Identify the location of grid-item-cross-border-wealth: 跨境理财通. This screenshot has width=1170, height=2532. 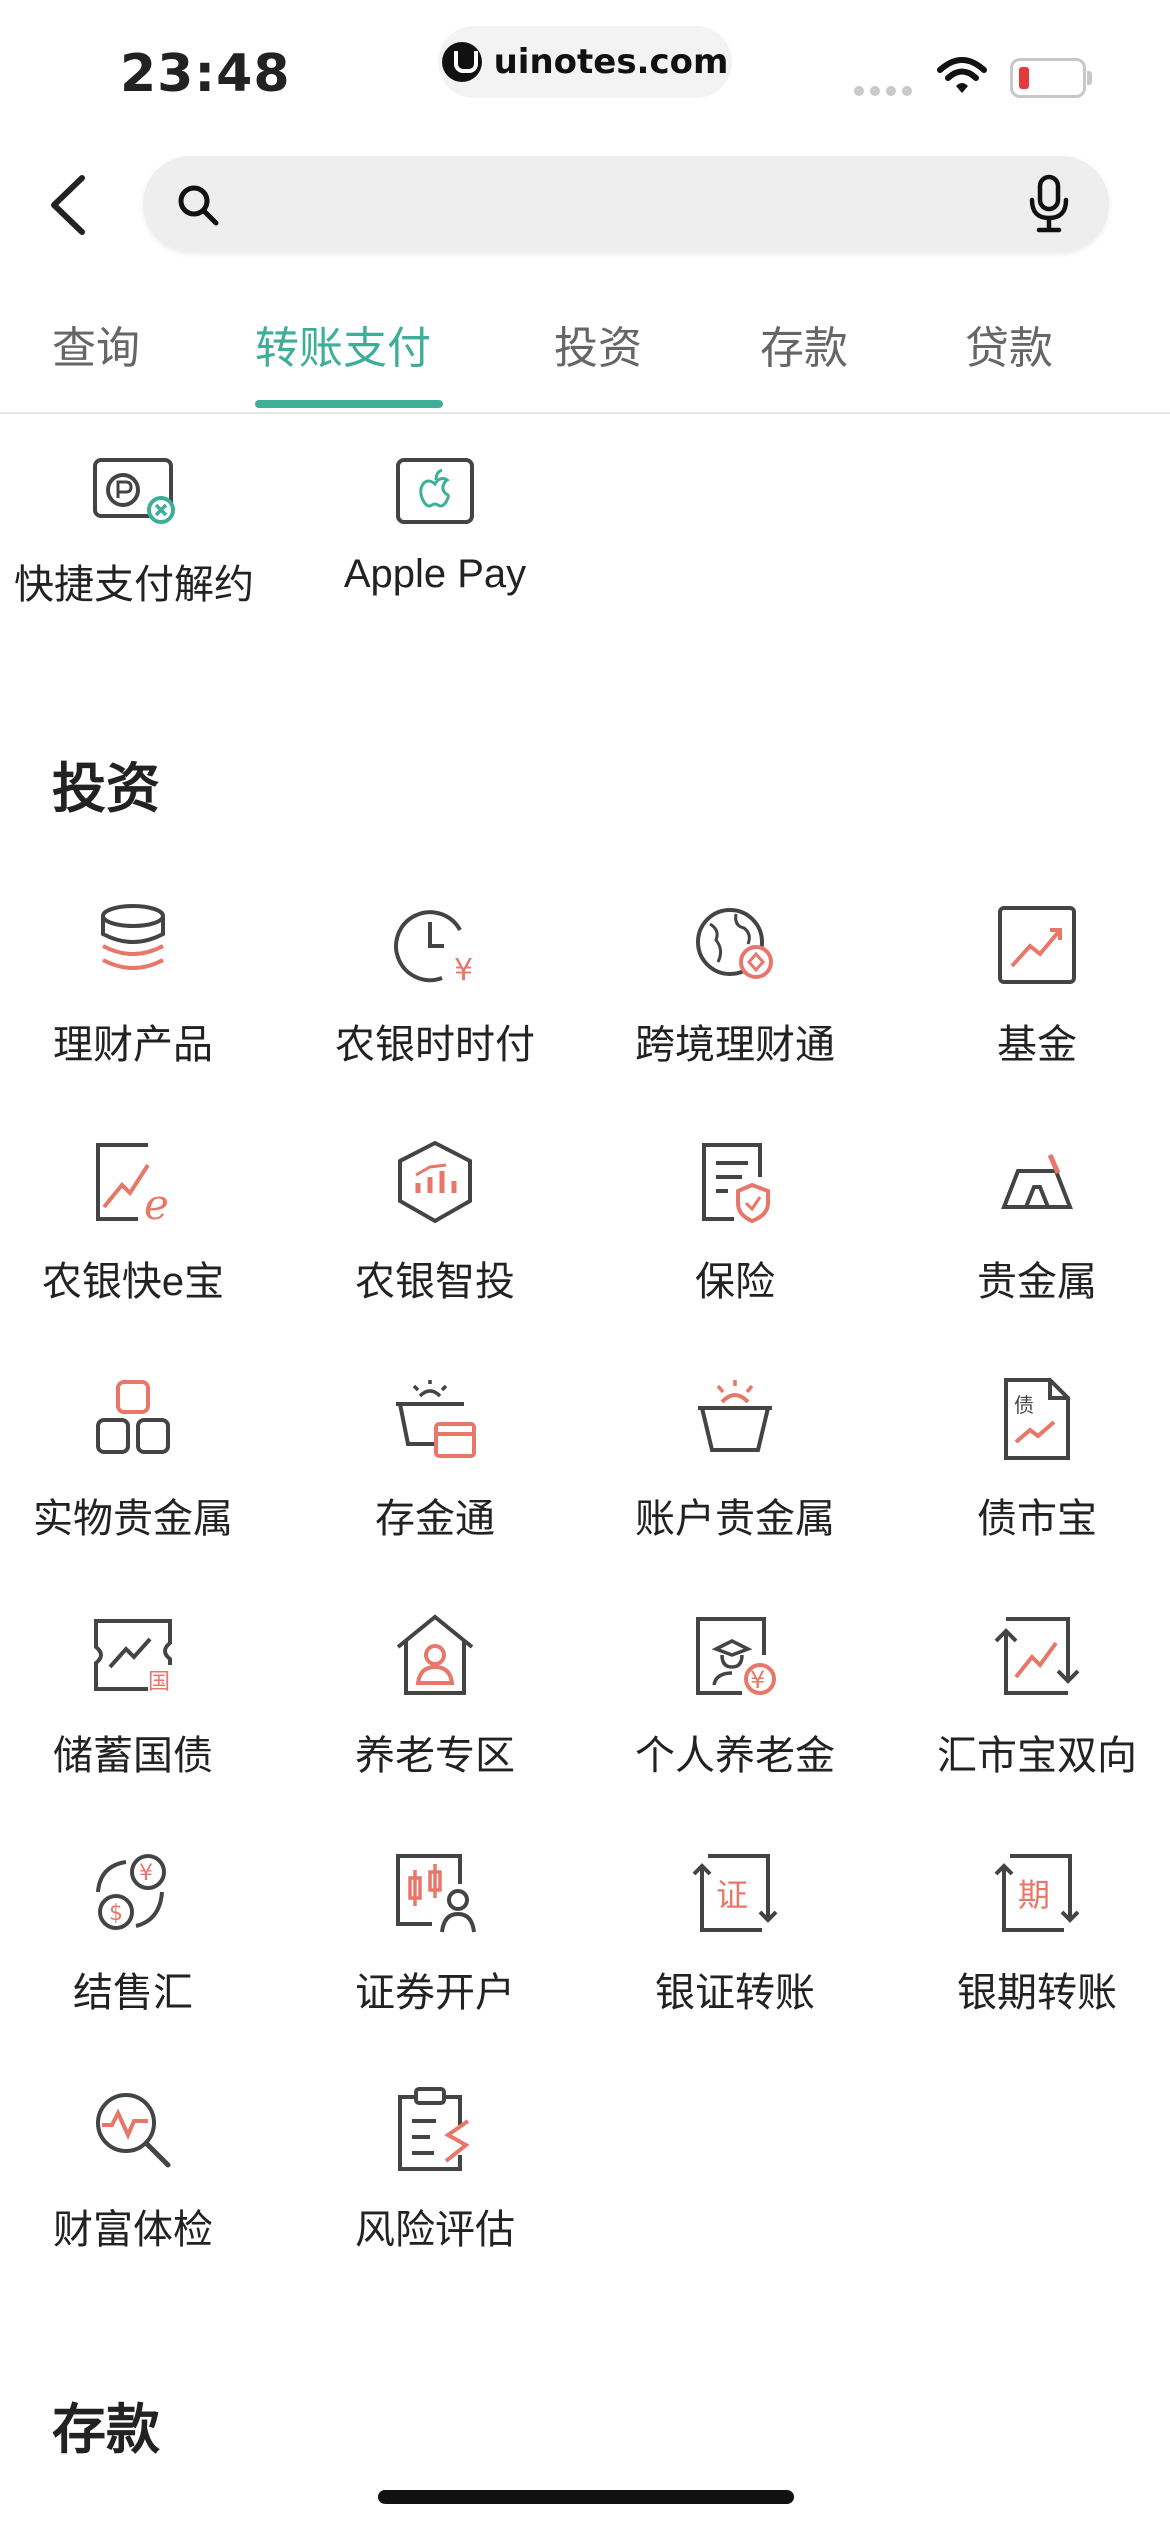
(735, 985).